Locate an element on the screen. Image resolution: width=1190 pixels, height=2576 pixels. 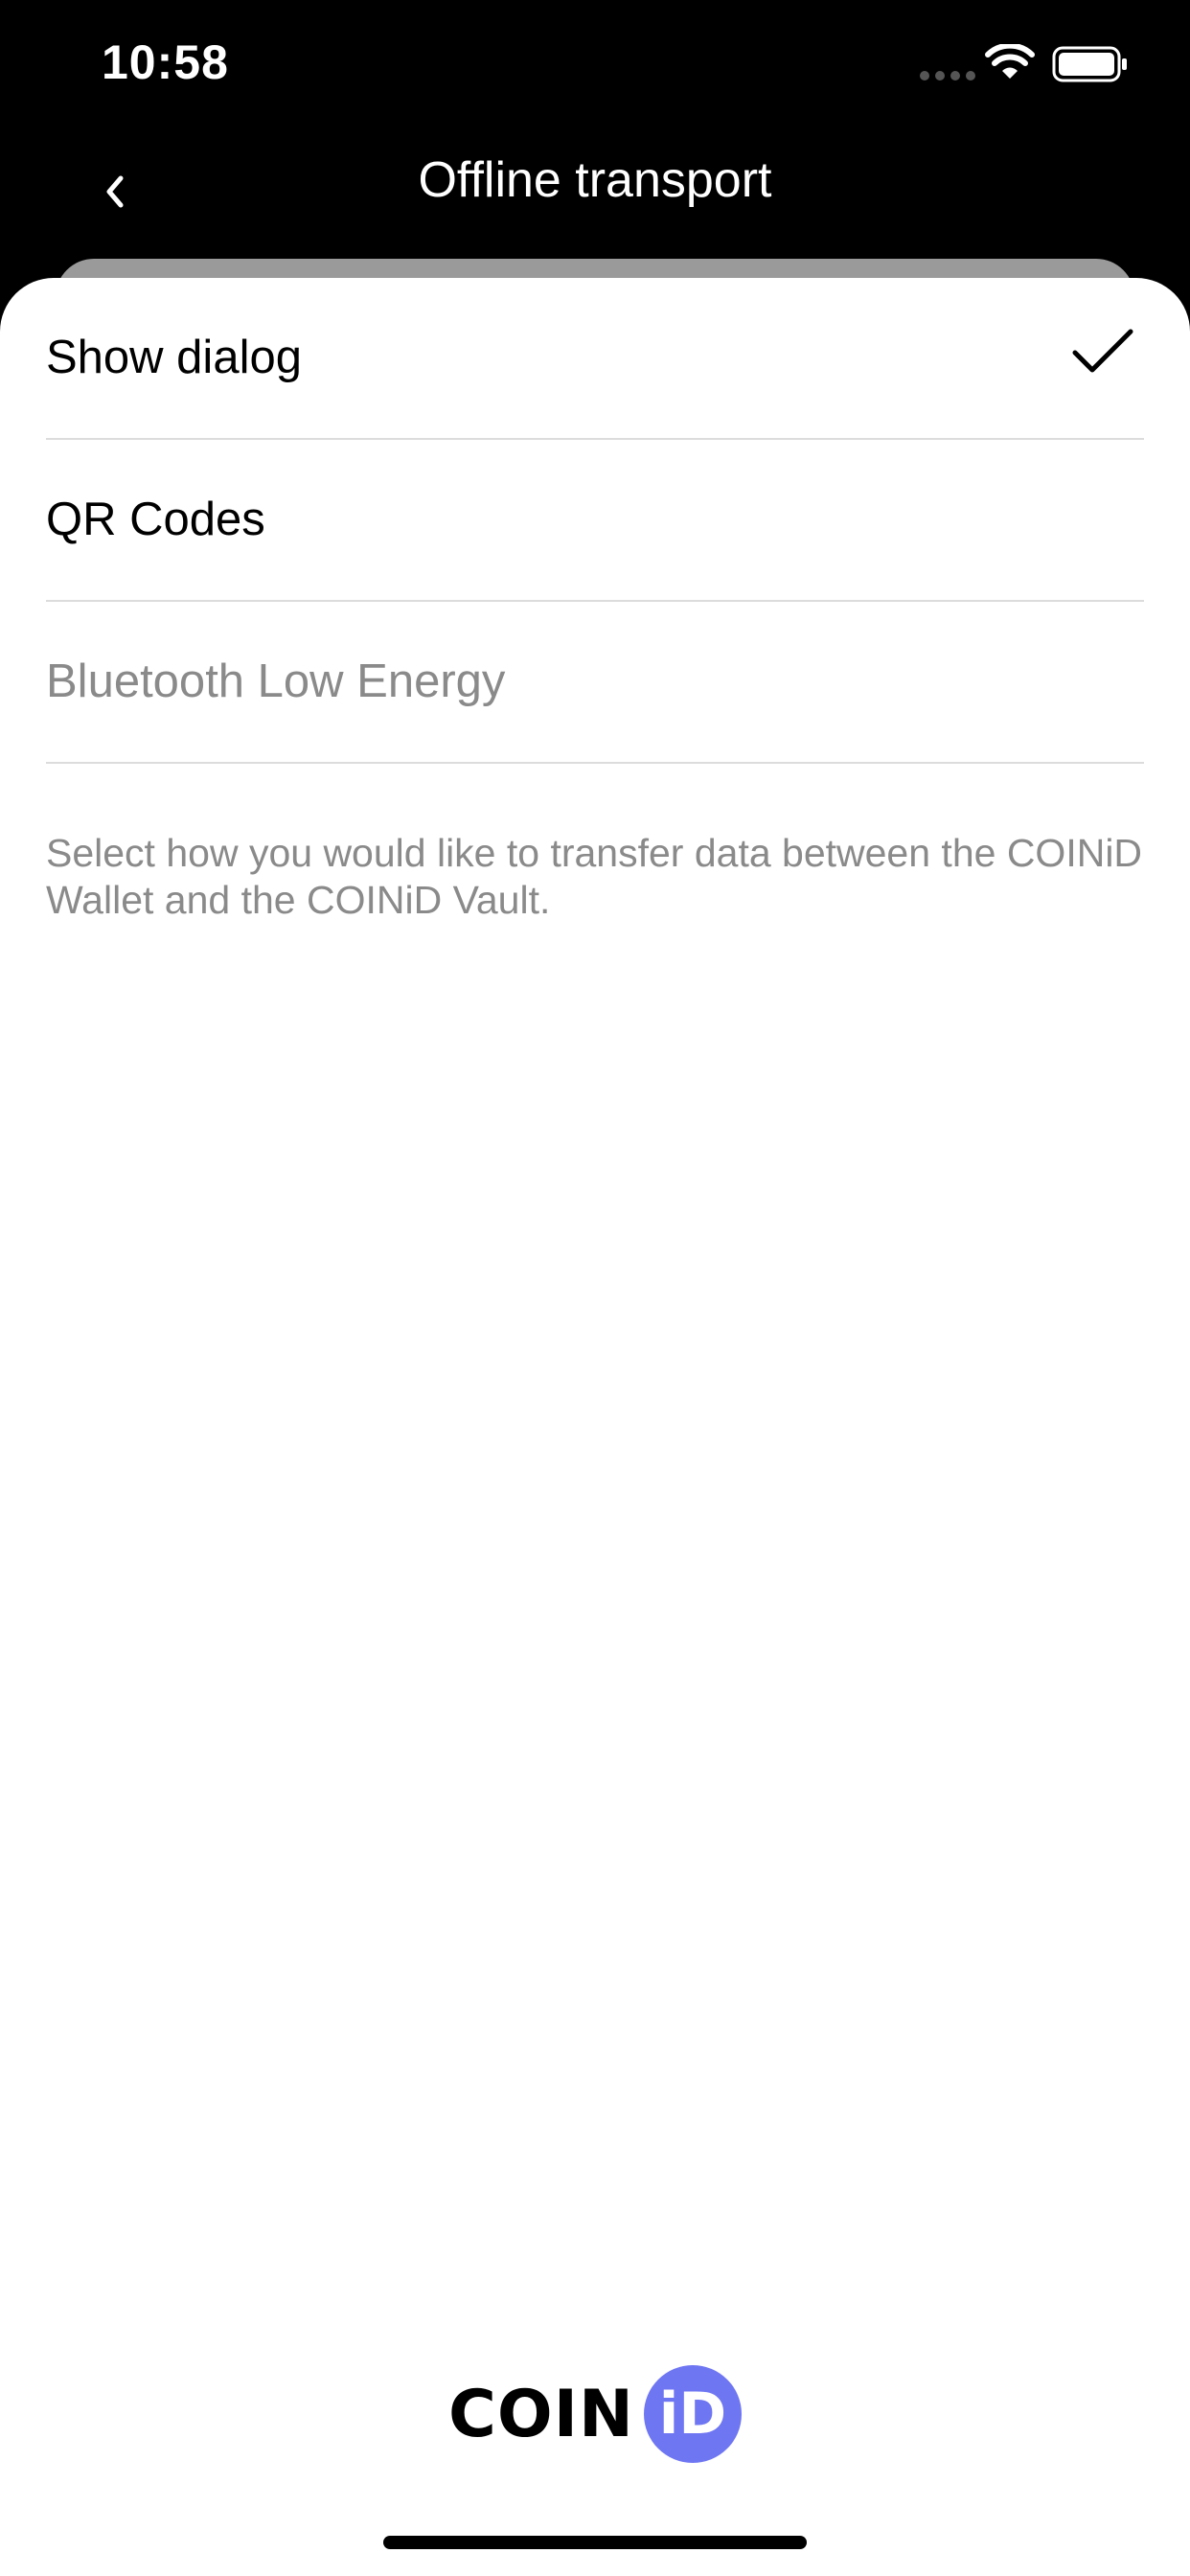
logo-badge: iD is located at coordinates (693, 2414).